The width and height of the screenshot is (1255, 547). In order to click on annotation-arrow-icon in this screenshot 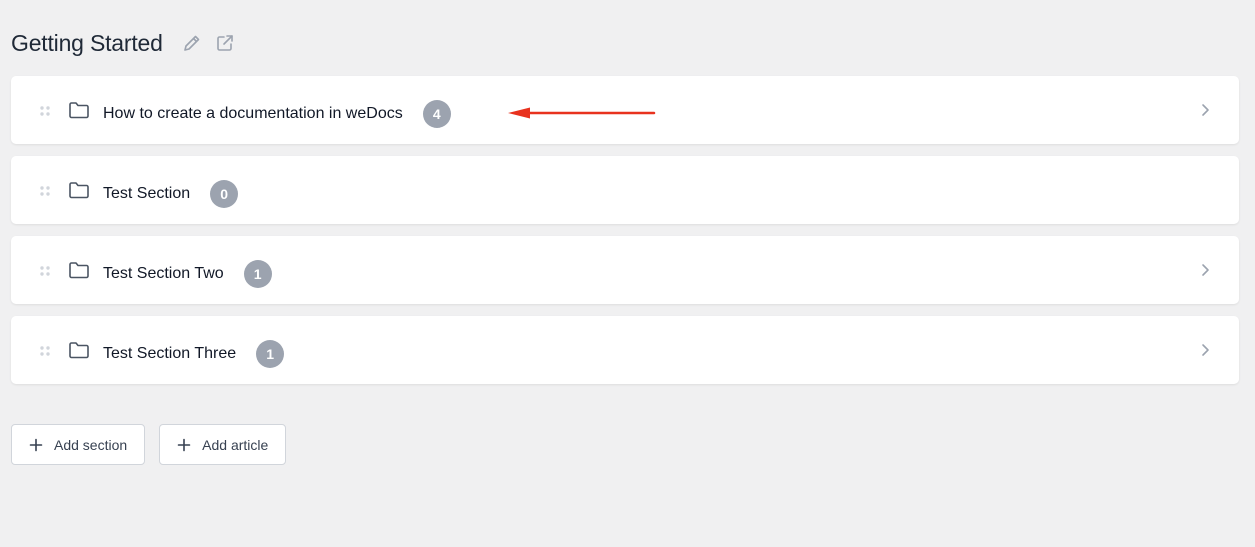, I will do `click(582, 113)`.